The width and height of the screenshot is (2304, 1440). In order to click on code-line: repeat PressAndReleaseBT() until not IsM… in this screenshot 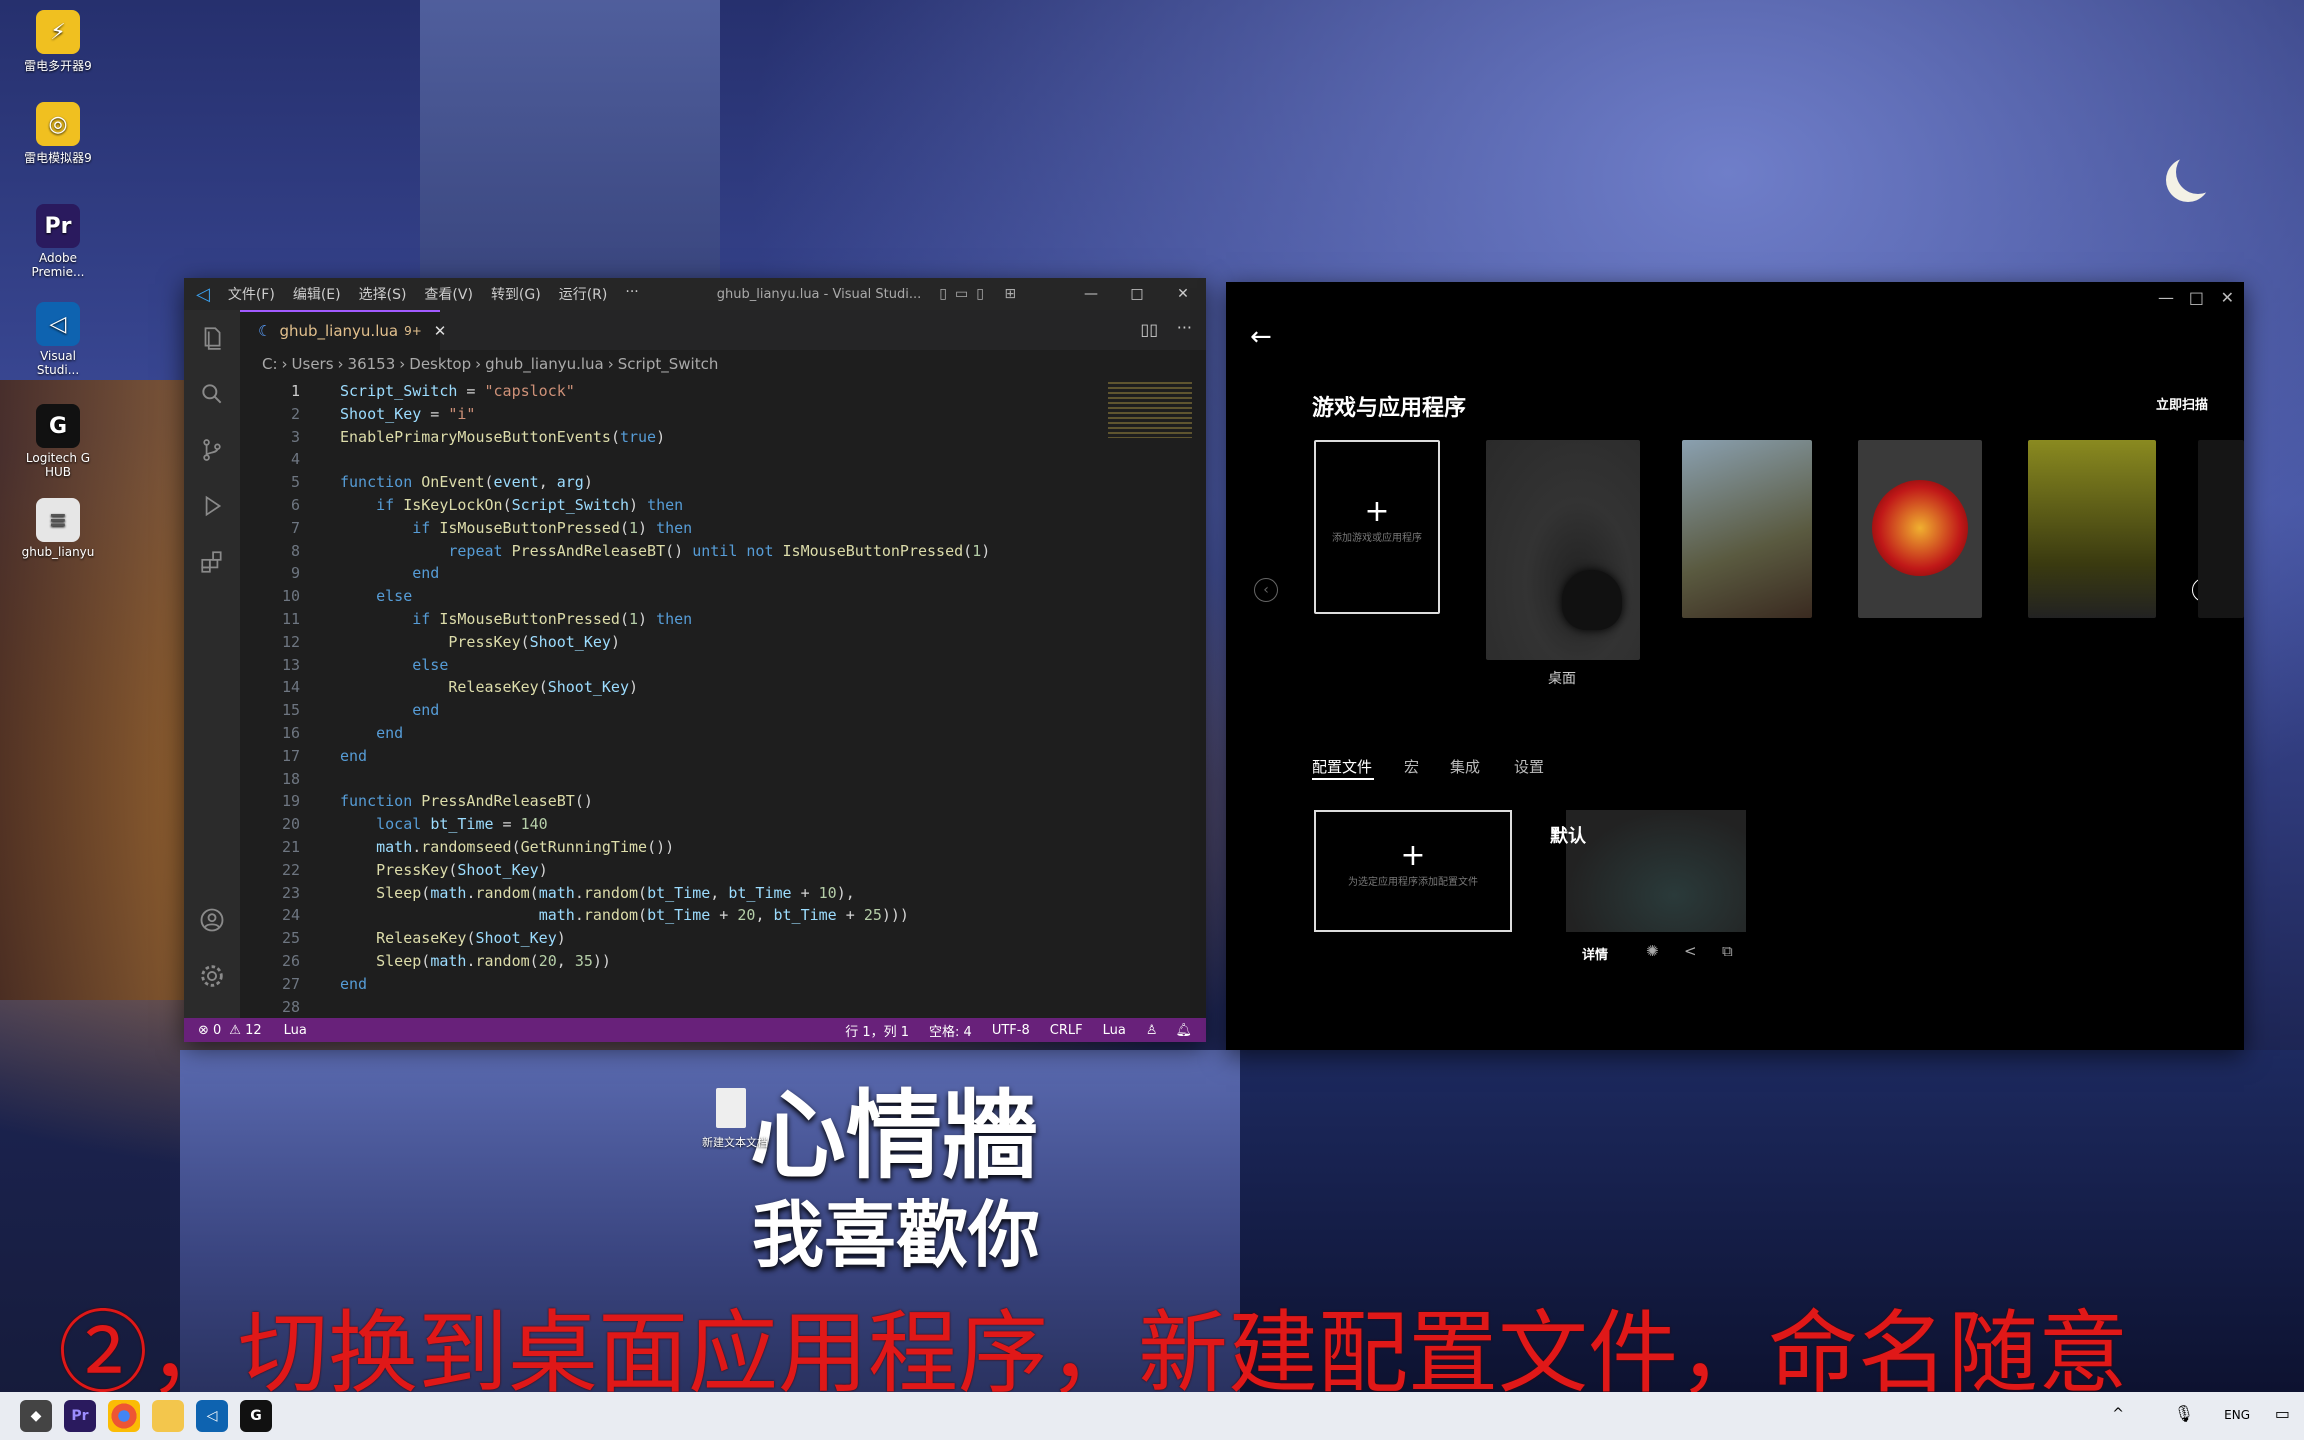, I will do `click(665, 551)`.